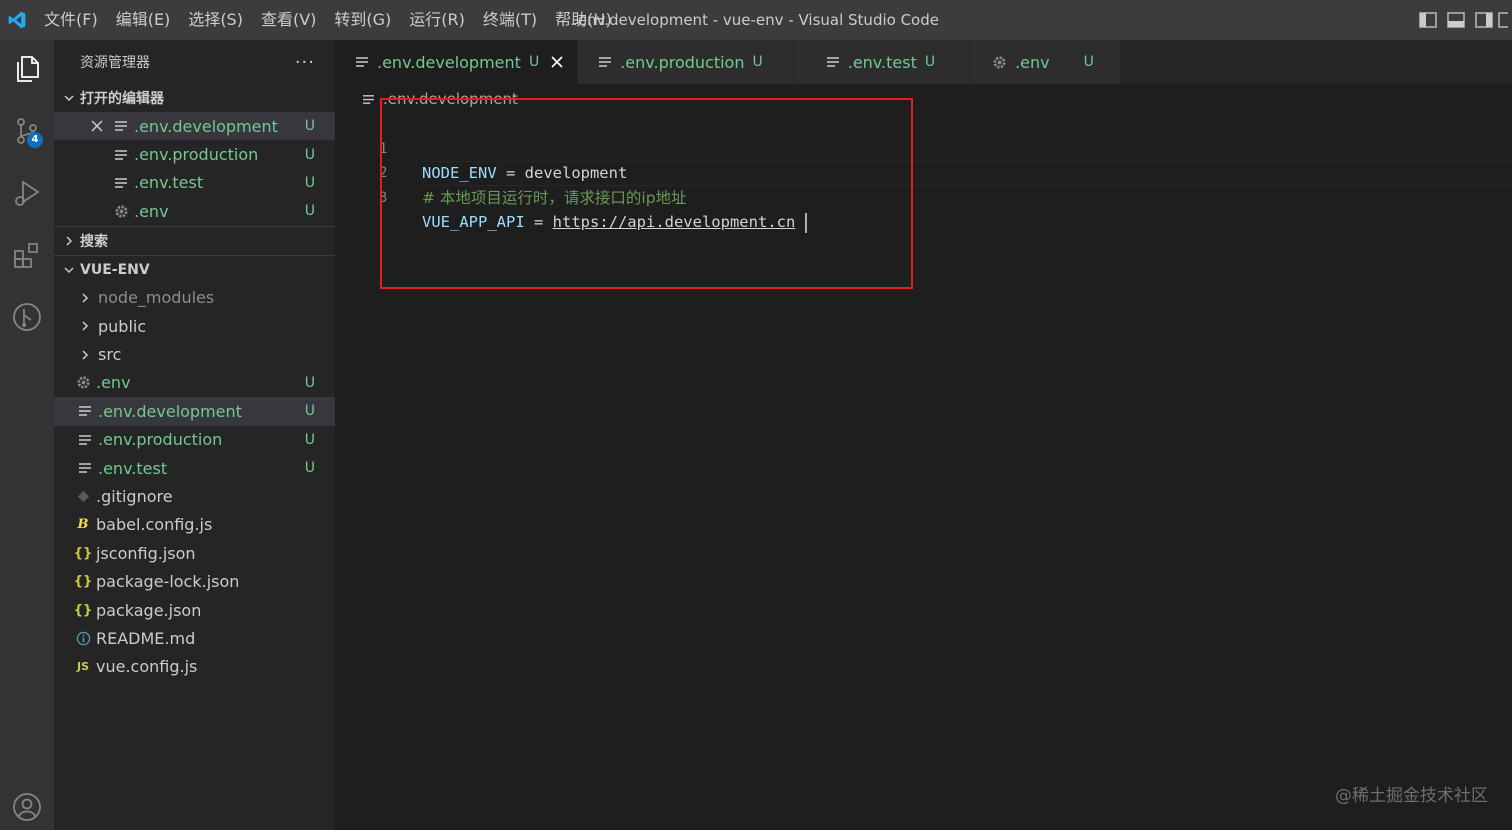 The height and width of the screenshot is (830, 1512). What do you see at coordinates (134, 496) in the screenshot?
I see `tree-item-label: .gitignore` at bounding box center [134, 496].